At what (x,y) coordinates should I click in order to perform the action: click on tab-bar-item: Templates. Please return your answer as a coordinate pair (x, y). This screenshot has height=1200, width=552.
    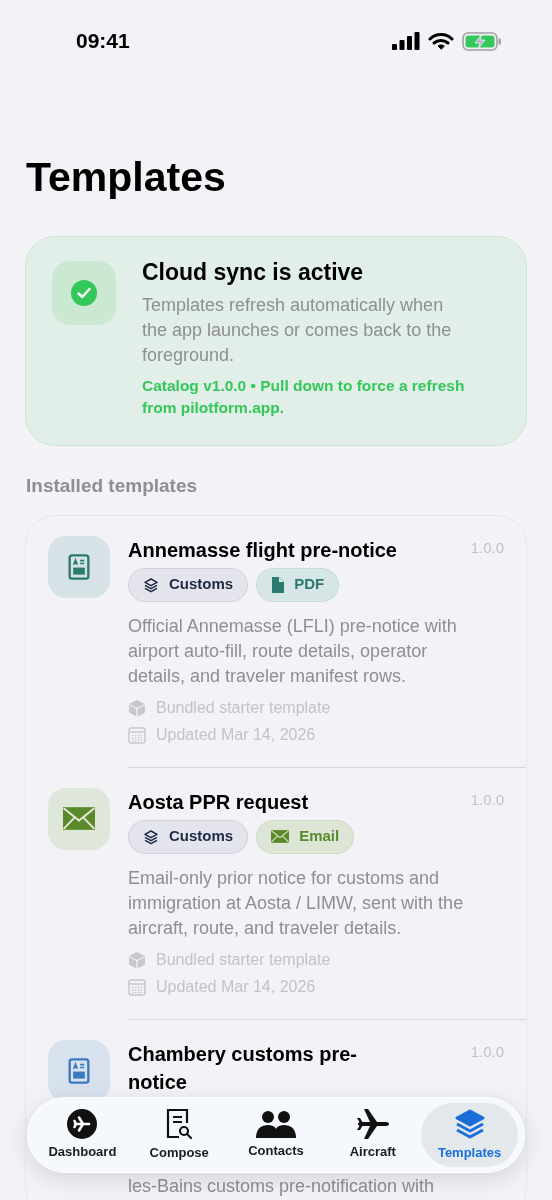
    Looking at the image, I should click on (469, 1135).